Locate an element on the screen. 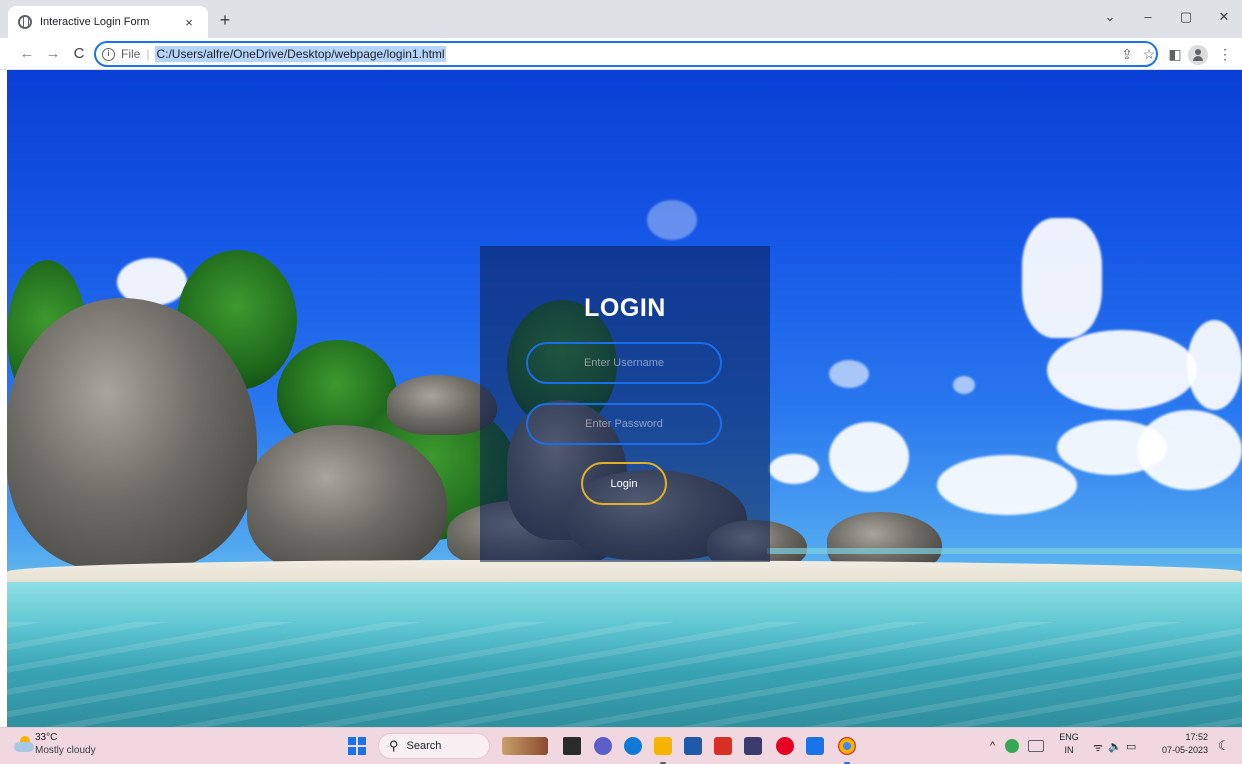  site-info-icon: i is located at coordinates (108, 54).